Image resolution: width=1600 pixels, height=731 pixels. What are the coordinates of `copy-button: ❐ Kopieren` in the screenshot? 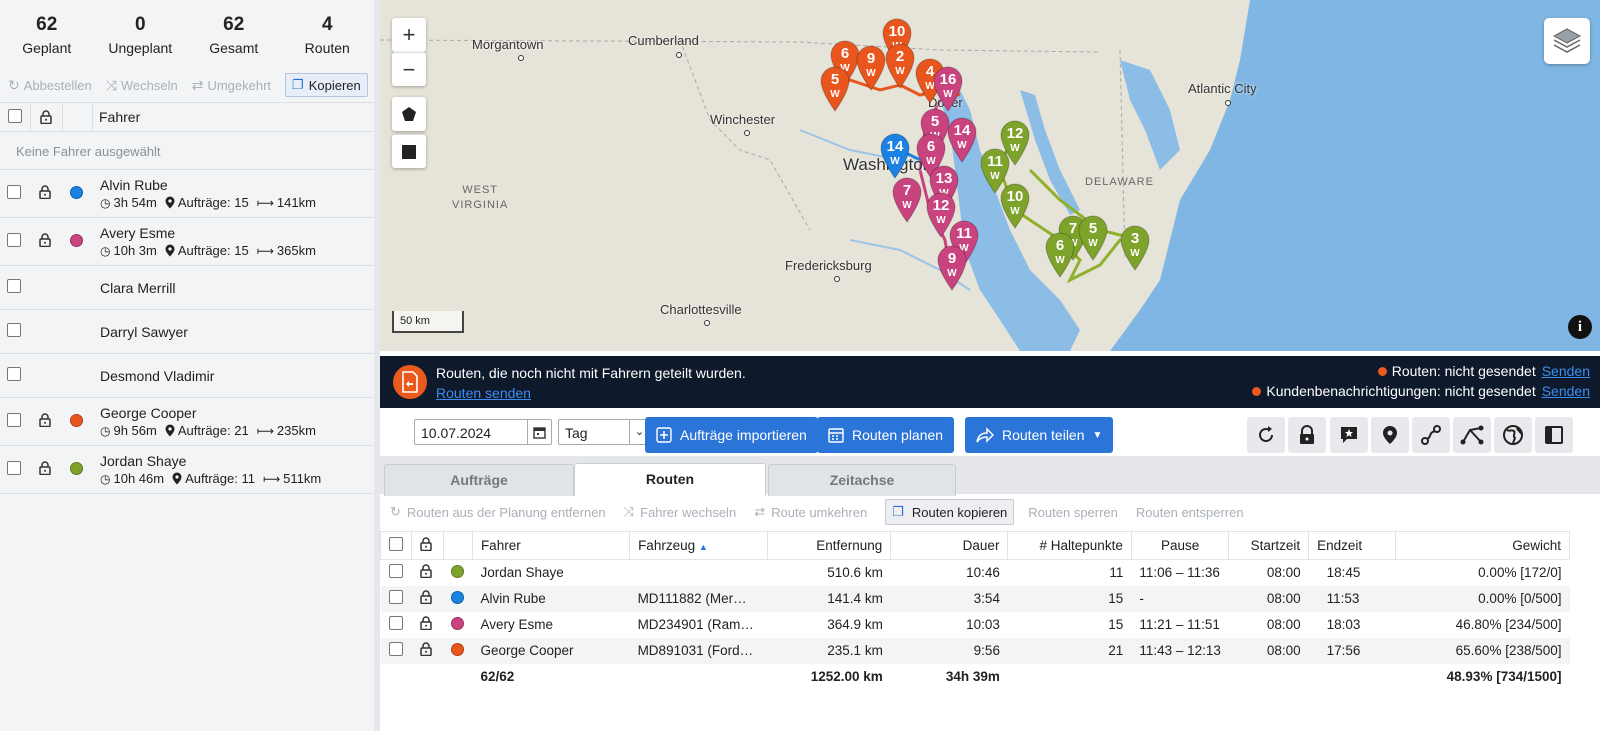 It's located at (326, 85).